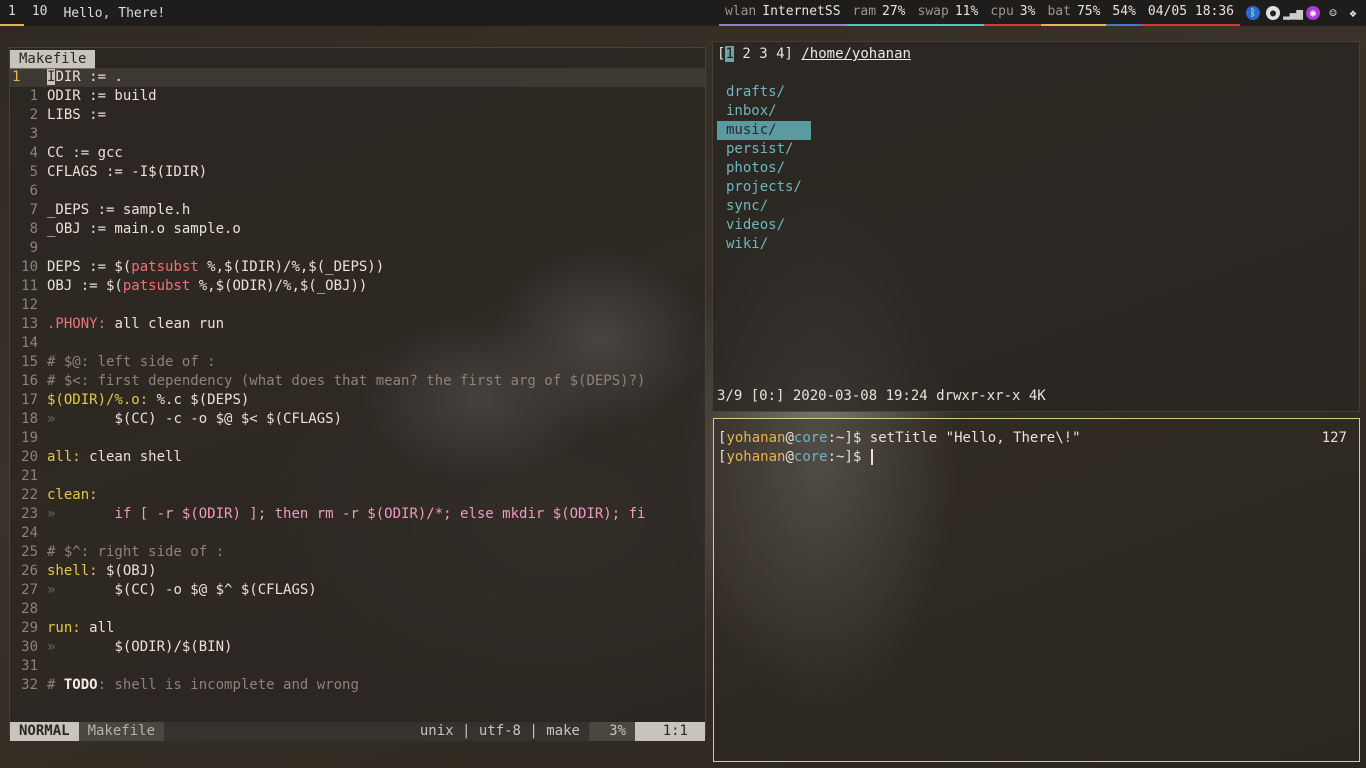 This screenshot has width=1366, height=768. I want to click on editor-line: 11 OBJ := $(patsubst %,$(ODIR)/%,$(_OBJ)), so click(357, 286).